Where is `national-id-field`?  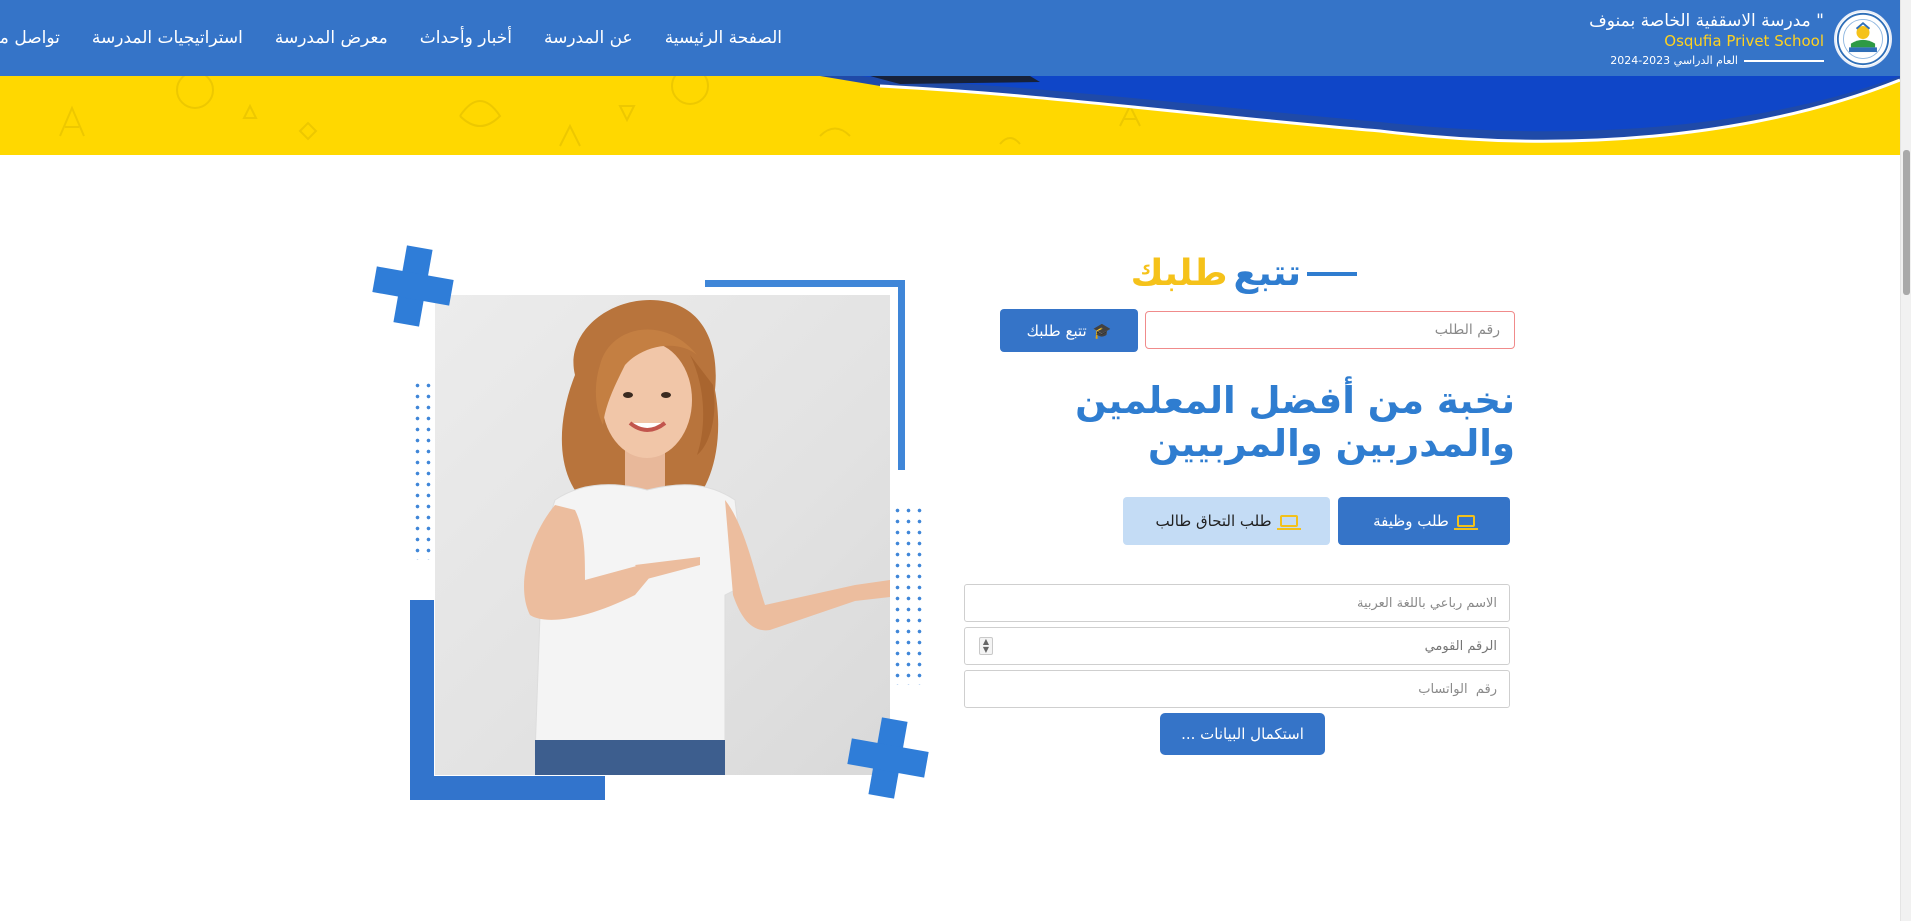
national-id-field is located at coordinates (1237, 646).